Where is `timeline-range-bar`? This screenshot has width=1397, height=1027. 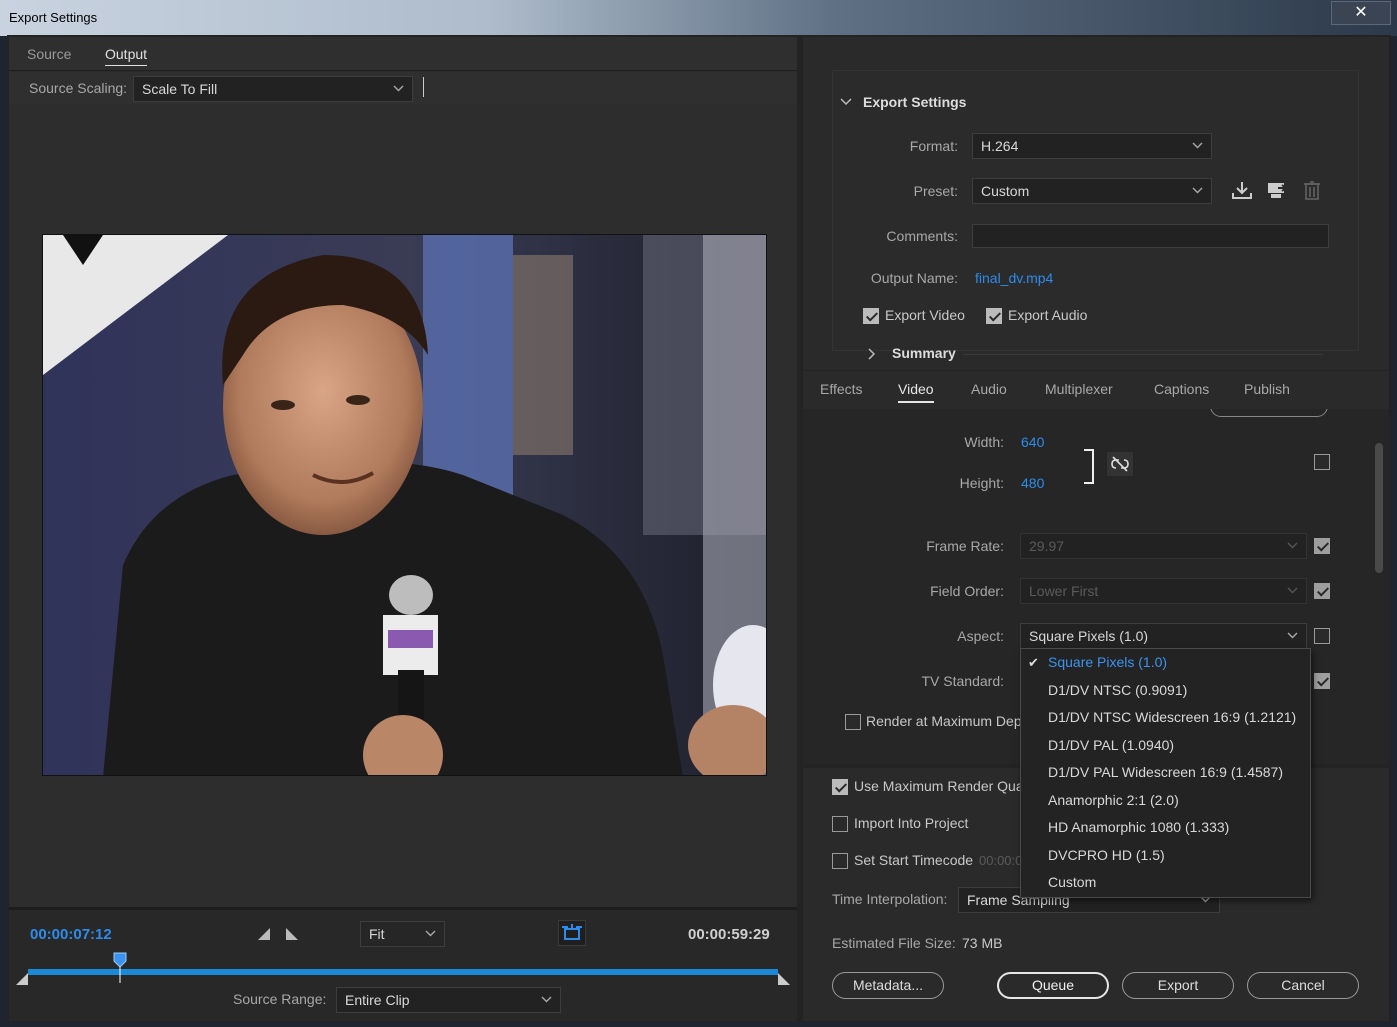 timeline-range-bar is located at coordinates (403, 972).